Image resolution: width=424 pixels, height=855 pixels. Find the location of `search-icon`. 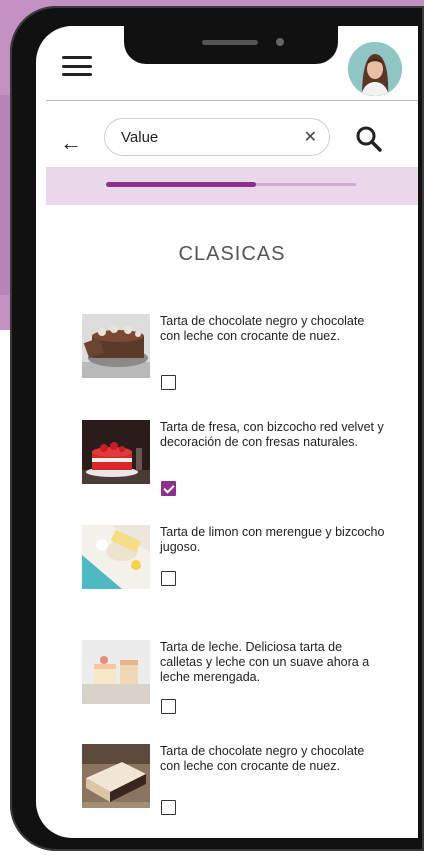

search-icon is located at coordinates (369, 139).